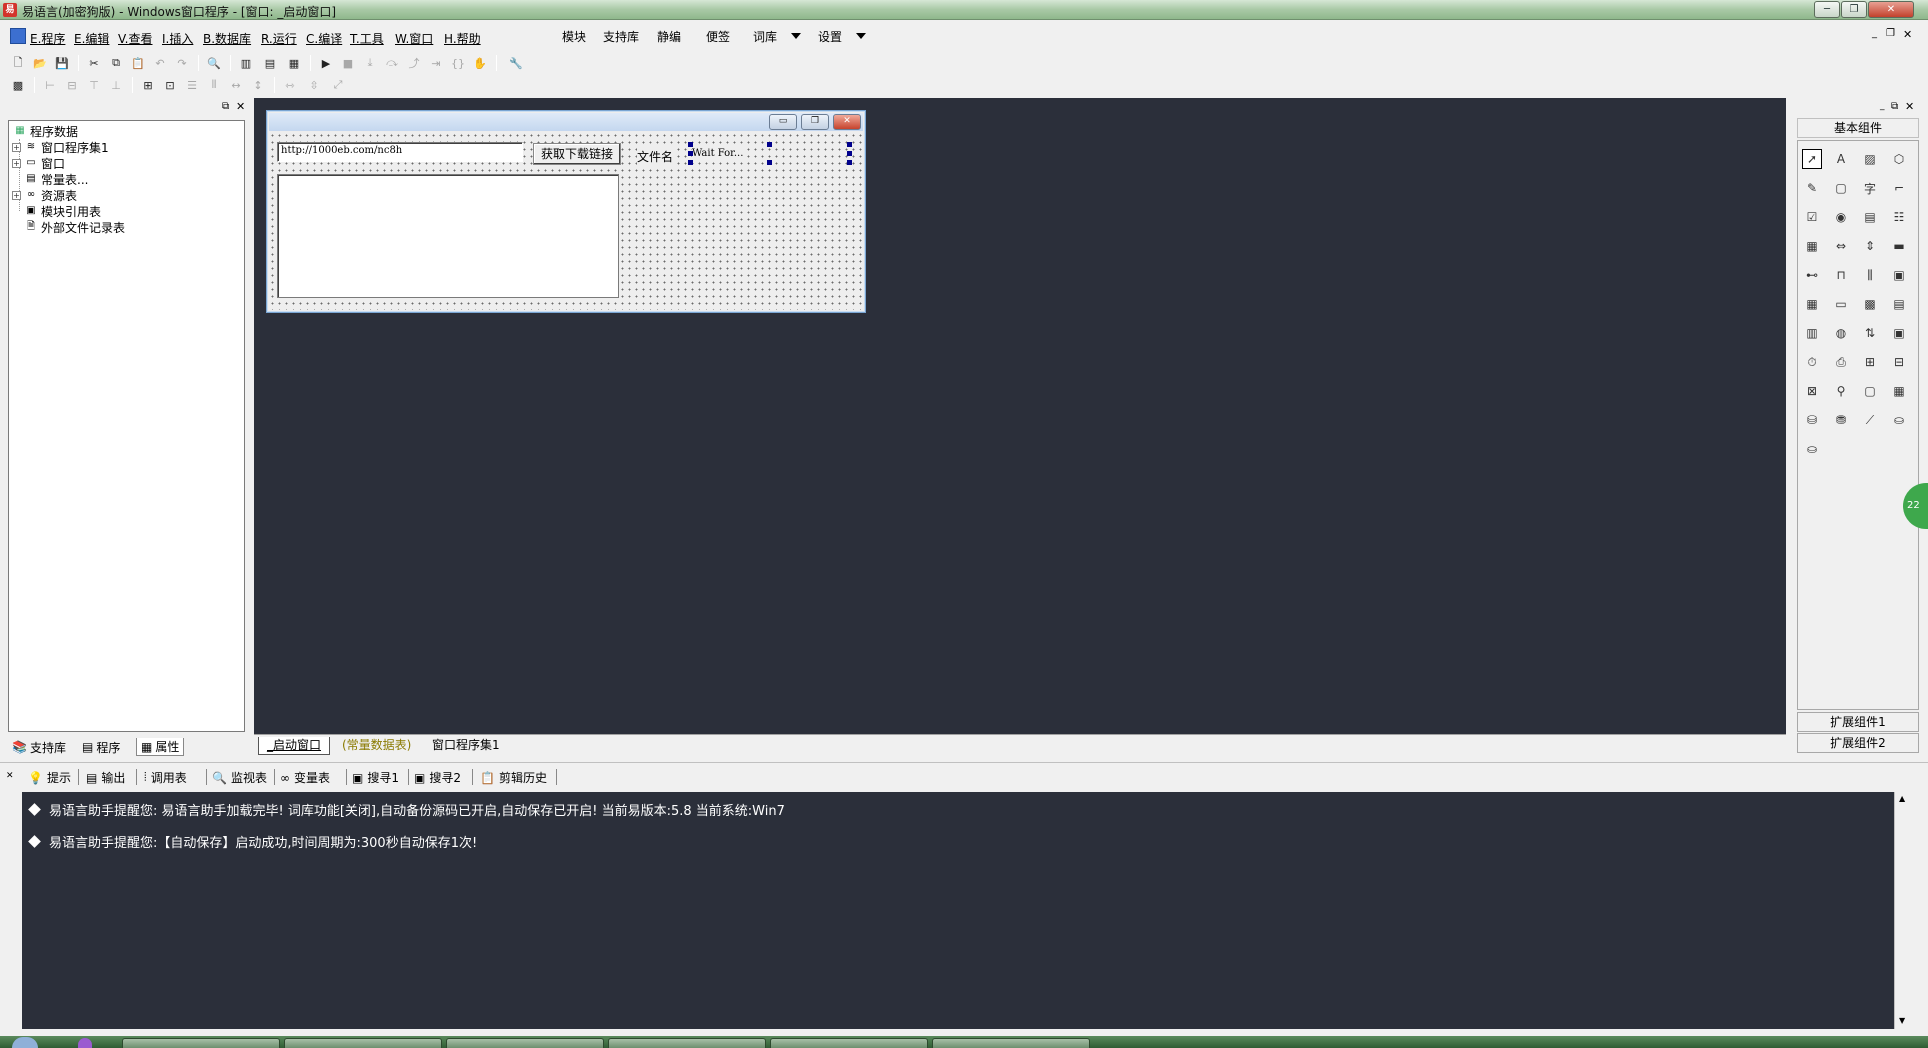 This screenshot has width=1928, height=1048. What do you see at coordinates (718, 36) in the screenshot?
I see `menu-notes: 便签` at bounding box center [718, 36].